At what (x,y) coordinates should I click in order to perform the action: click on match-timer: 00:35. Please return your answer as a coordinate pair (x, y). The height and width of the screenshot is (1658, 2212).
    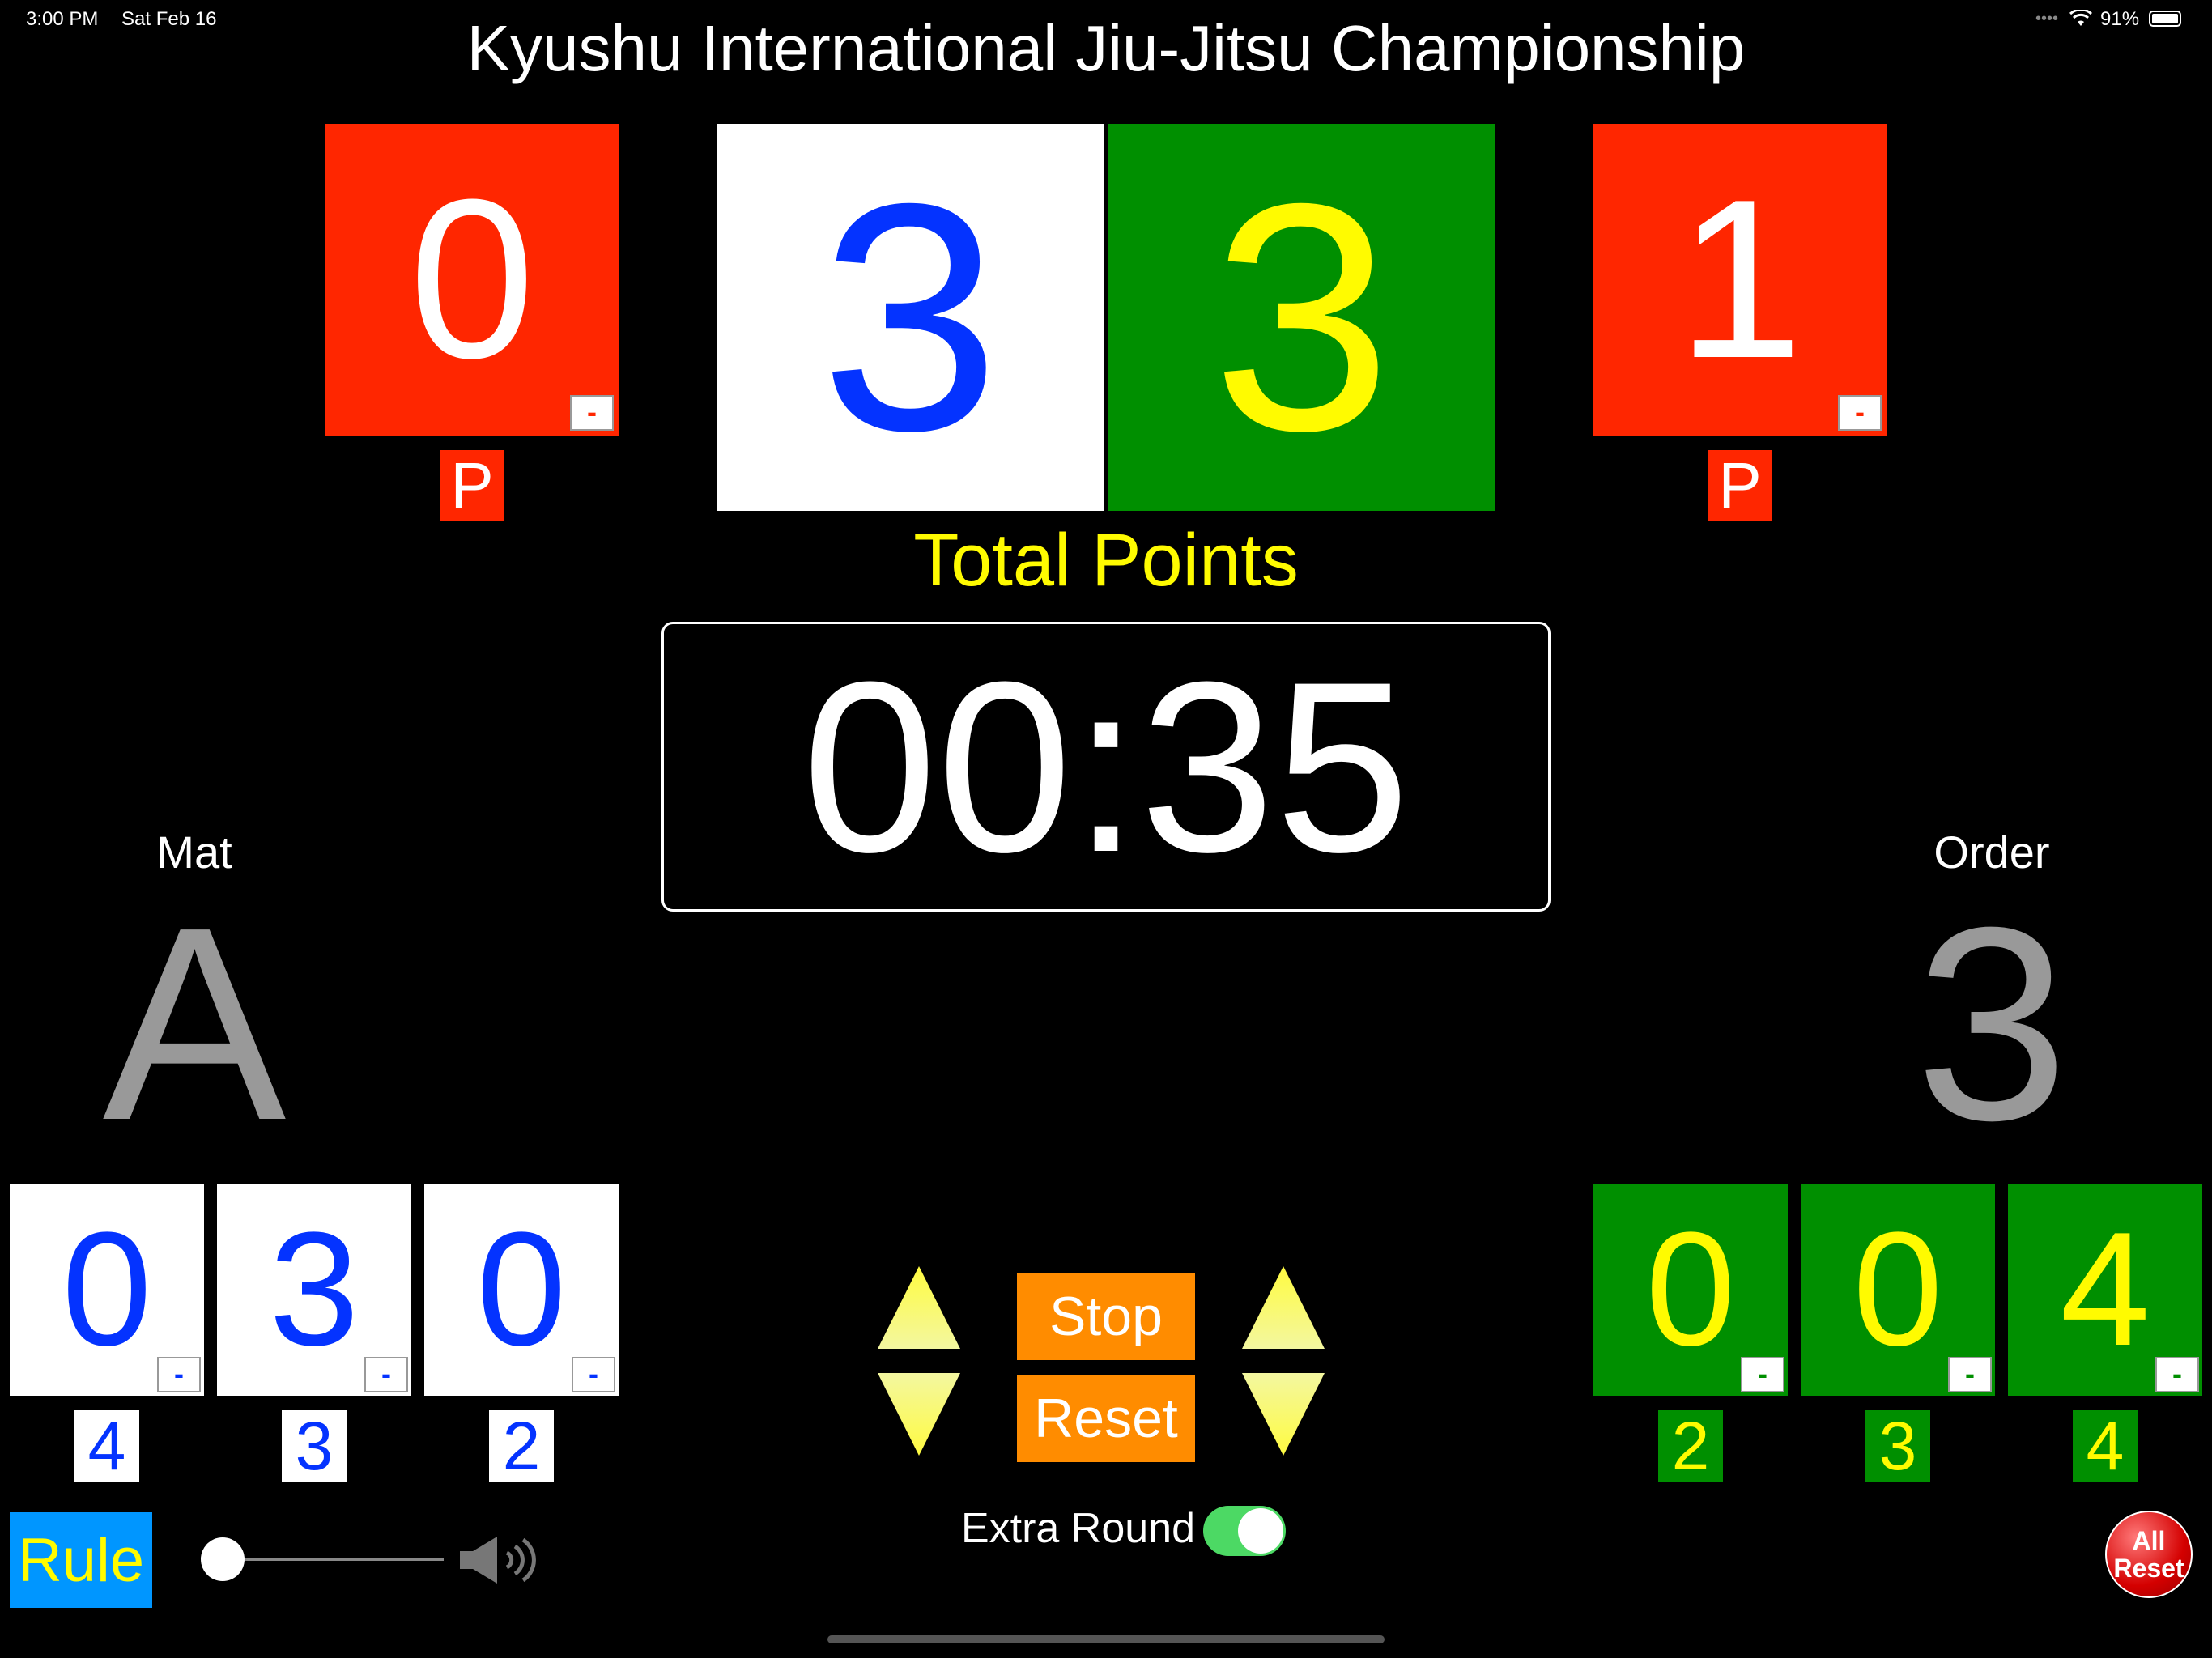
    Looking at the image, I should click on (1106, 767).